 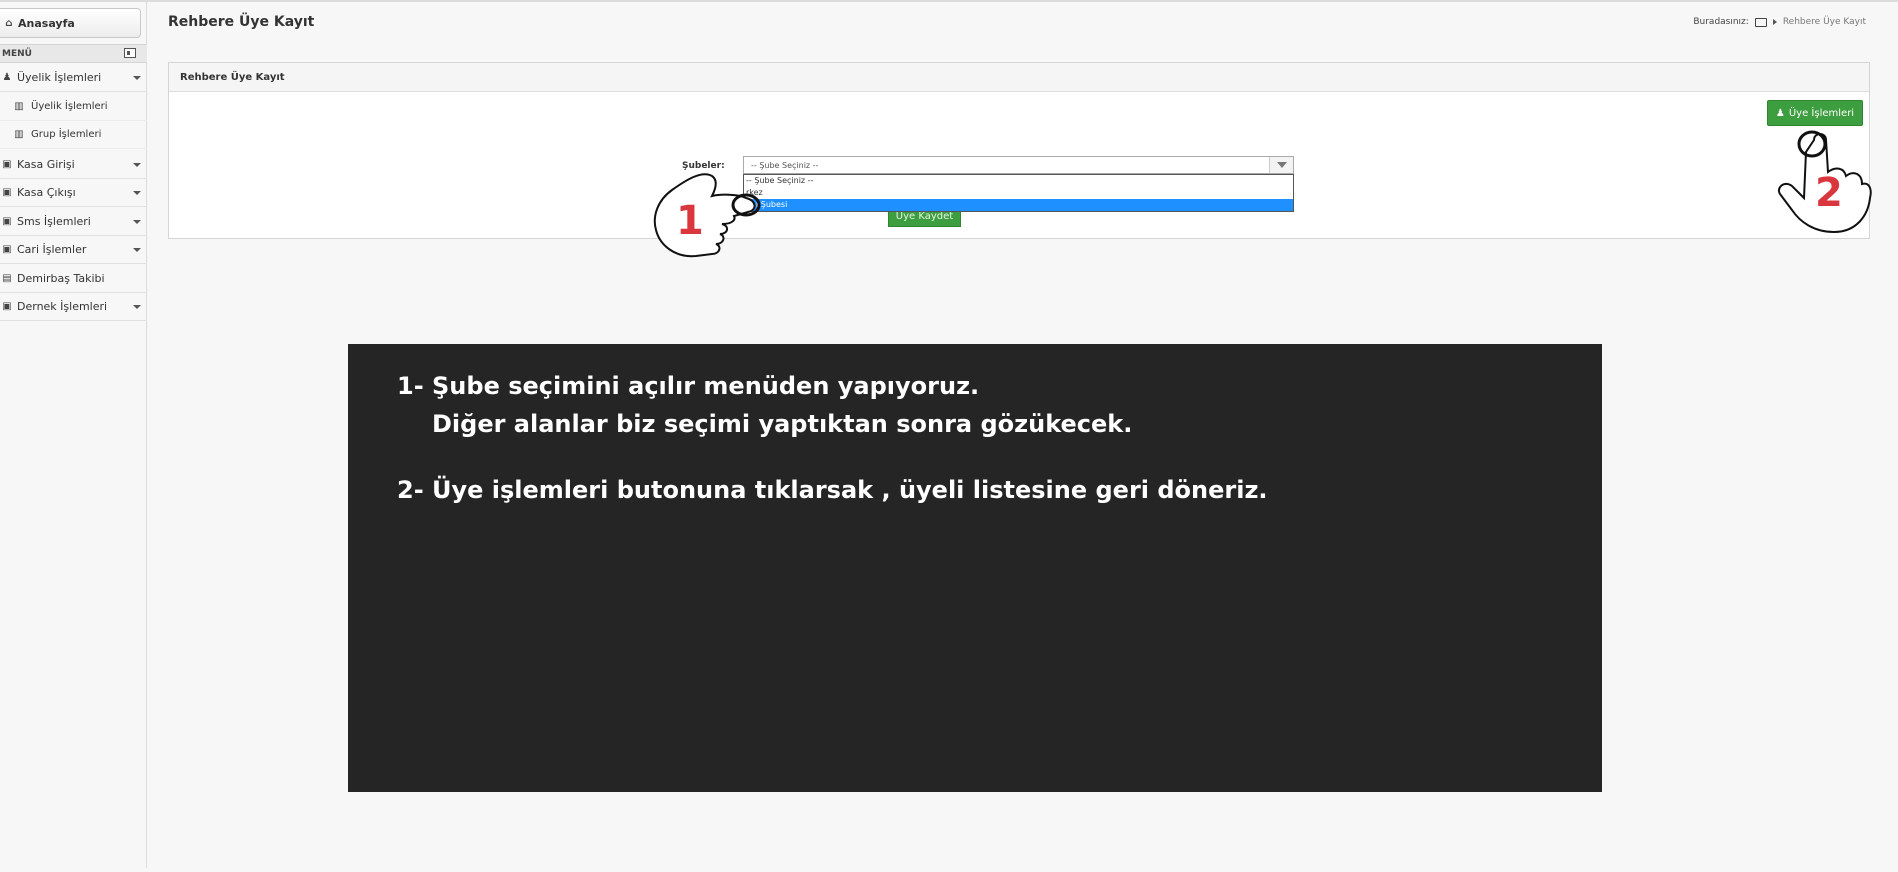 I want to click on sidebar-item-kasa-girisi: ▣ Kasa Girişi, so click(x=73, y=165).